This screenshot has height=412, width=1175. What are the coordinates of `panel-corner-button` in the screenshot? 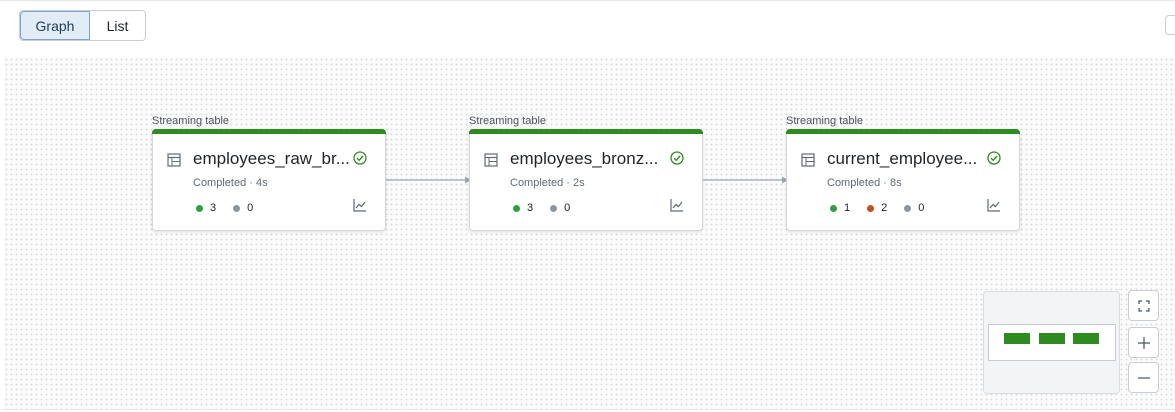 It's located at (1170, 25).